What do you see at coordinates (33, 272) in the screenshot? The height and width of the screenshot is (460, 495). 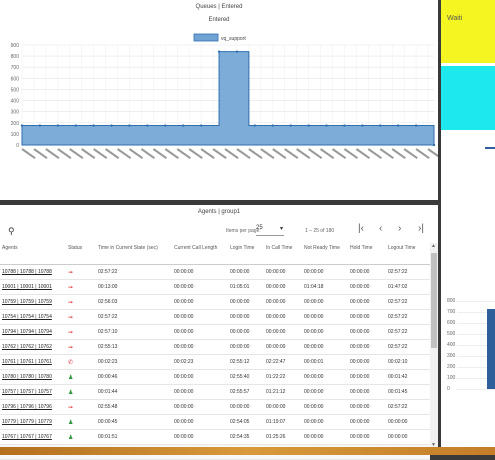 I see `agent-link: 10788 | 10788 | 10788` at bounding box center [33, 272].